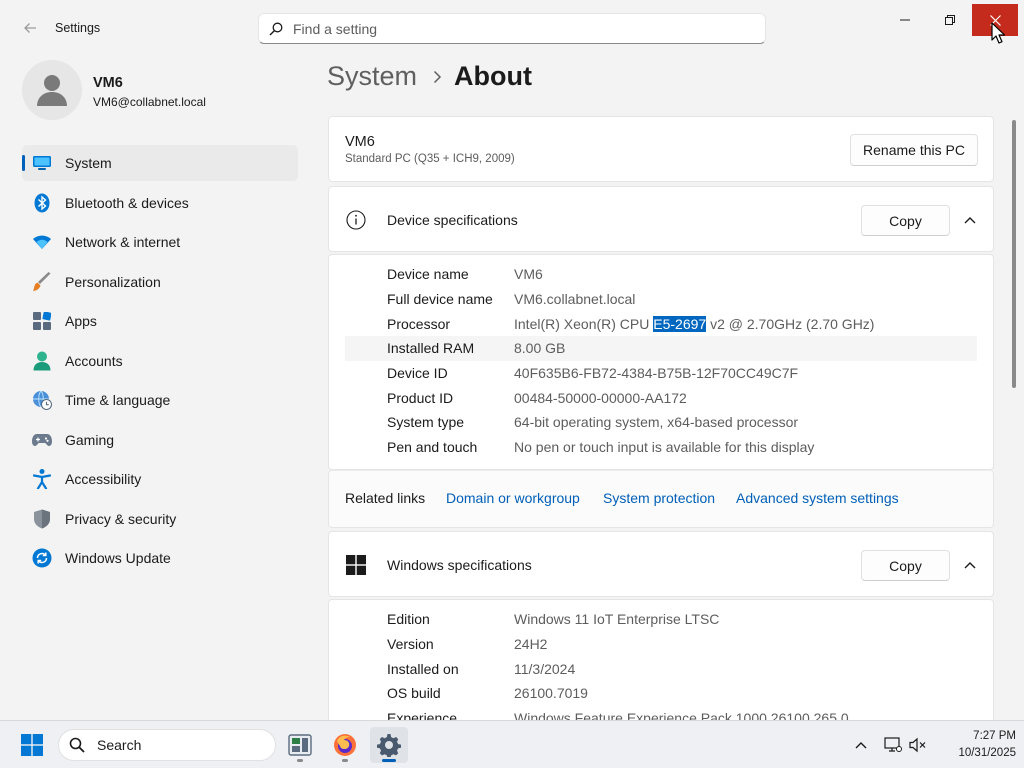  I want to click on spec-row-installed-on: Installed on 11/3/2024, so click(661, 668).